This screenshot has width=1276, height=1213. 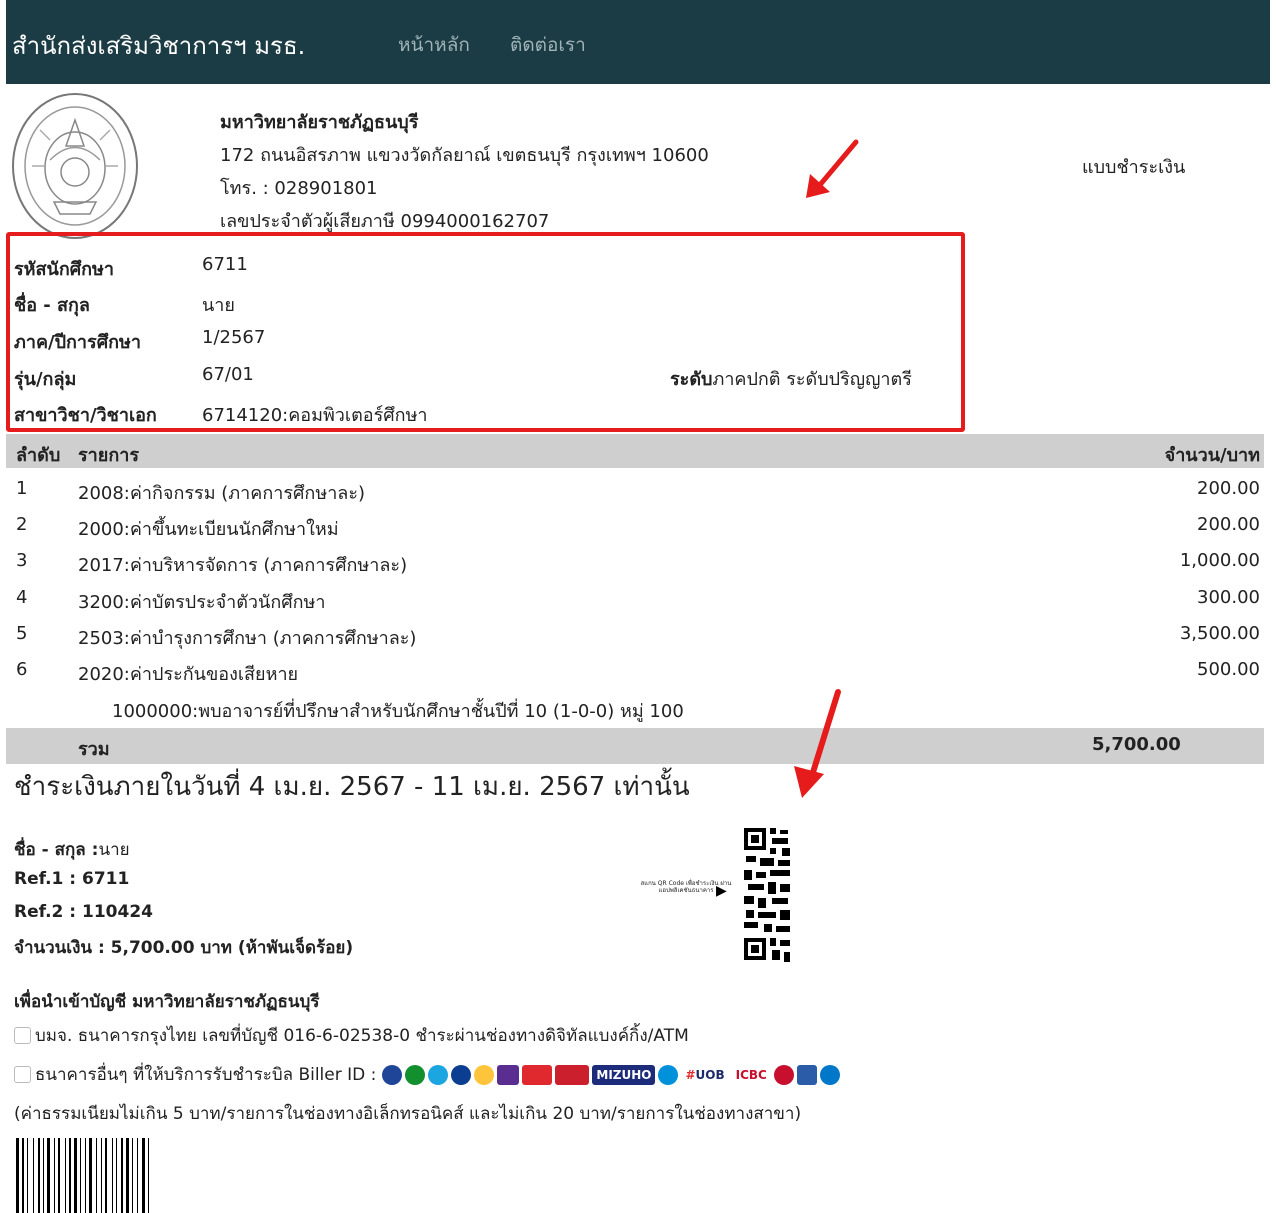 What do you see at coordinates (228, 374) in the screenshot?
I see `batch-value: 67/01` at bounding box center [228, 374].